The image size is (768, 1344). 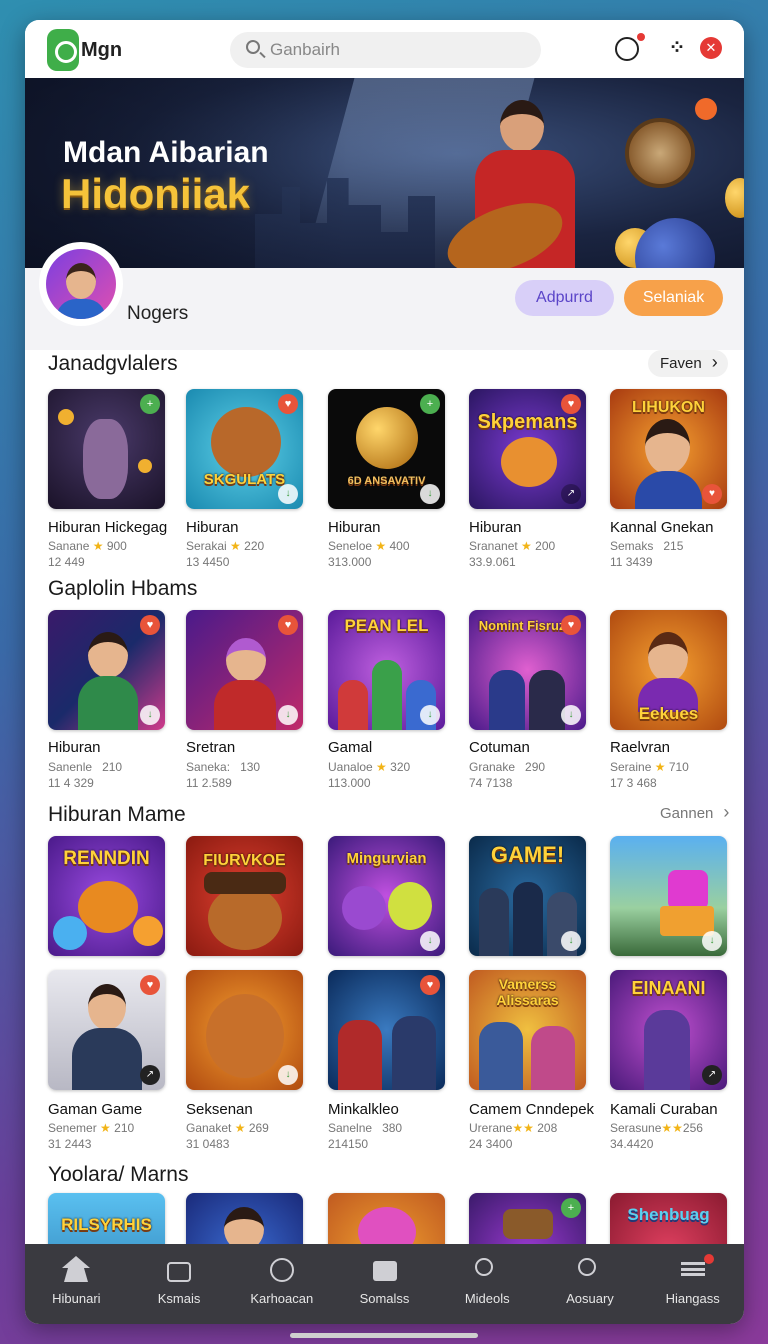 What do you see at coordinates (656, 1128) in the screenshot?
I see `game-meta: Serasune★★256` at bounding box center [656, 1128].